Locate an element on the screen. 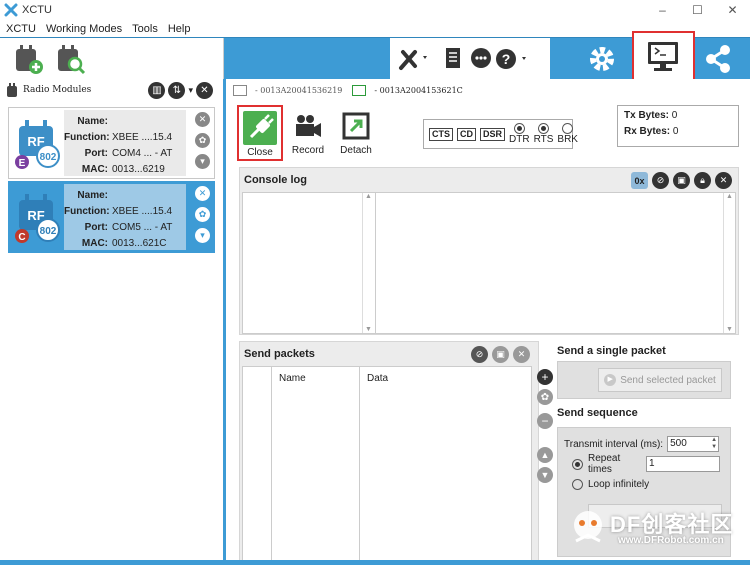 This screenshot has height=565, width=750. name-label: Name: is located at coordinates (92, 195).